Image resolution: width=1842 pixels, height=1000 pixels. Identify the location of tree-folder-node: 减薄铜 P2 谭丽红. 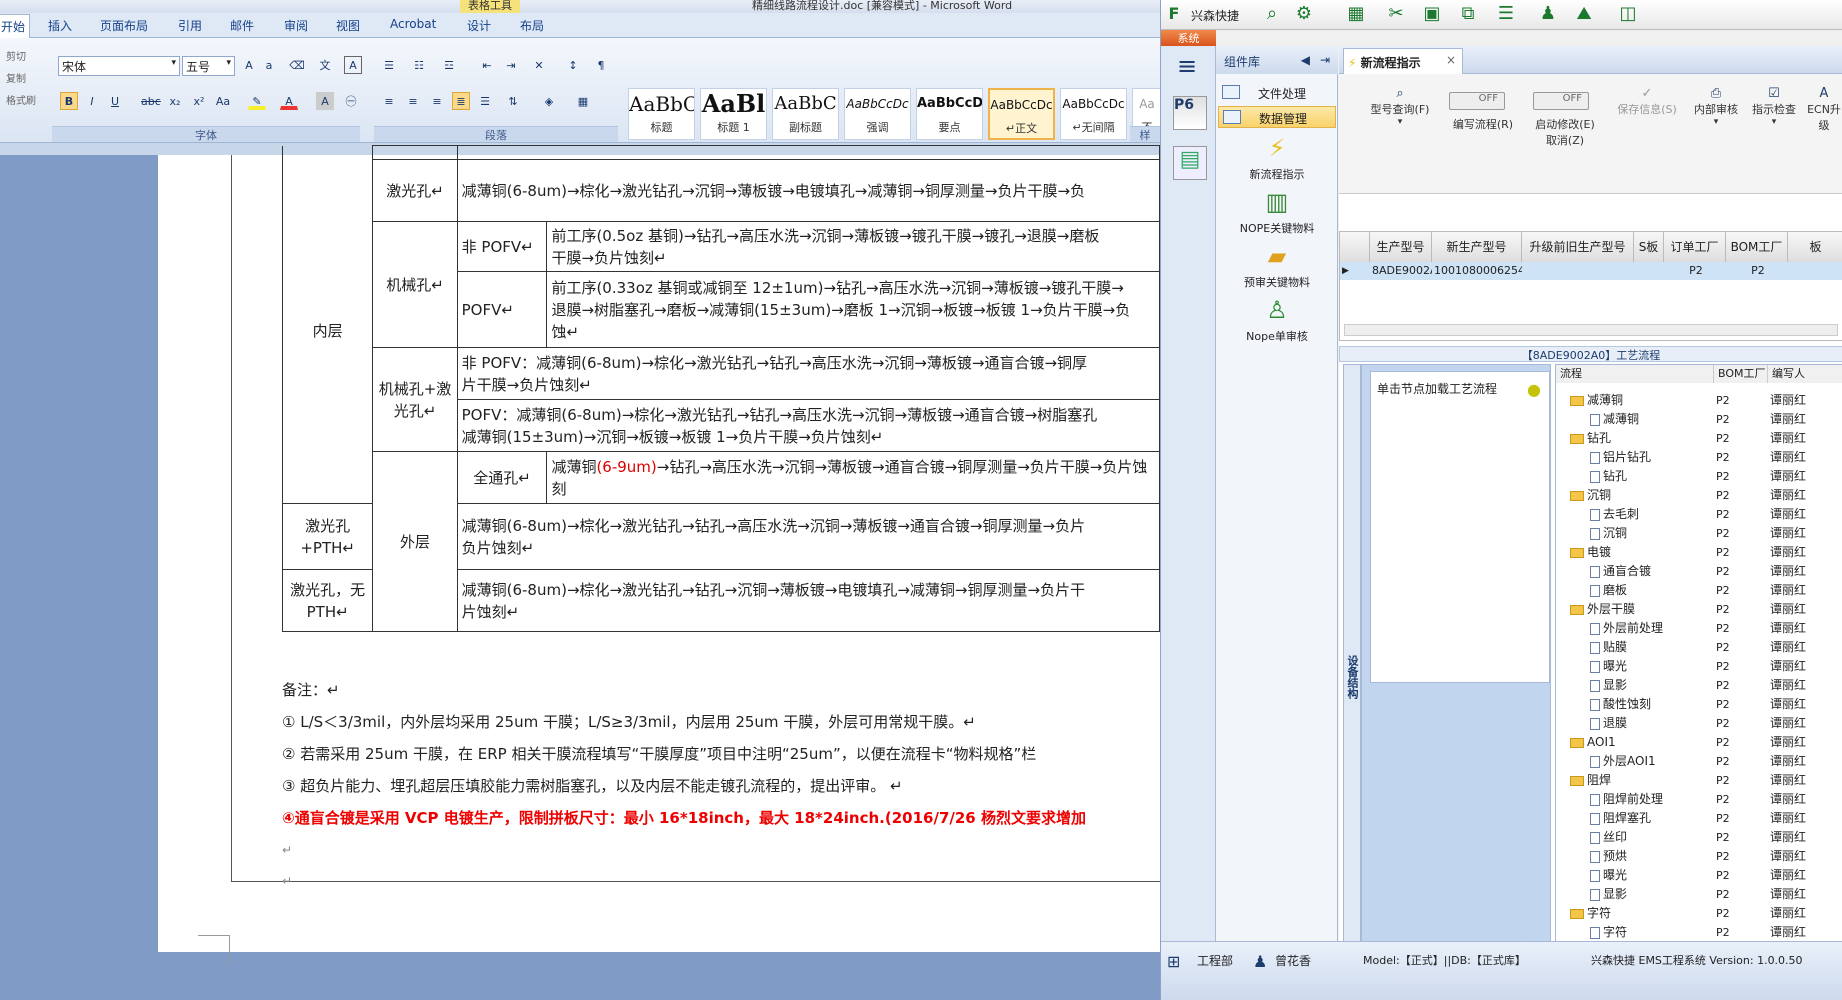
(1699, 400).